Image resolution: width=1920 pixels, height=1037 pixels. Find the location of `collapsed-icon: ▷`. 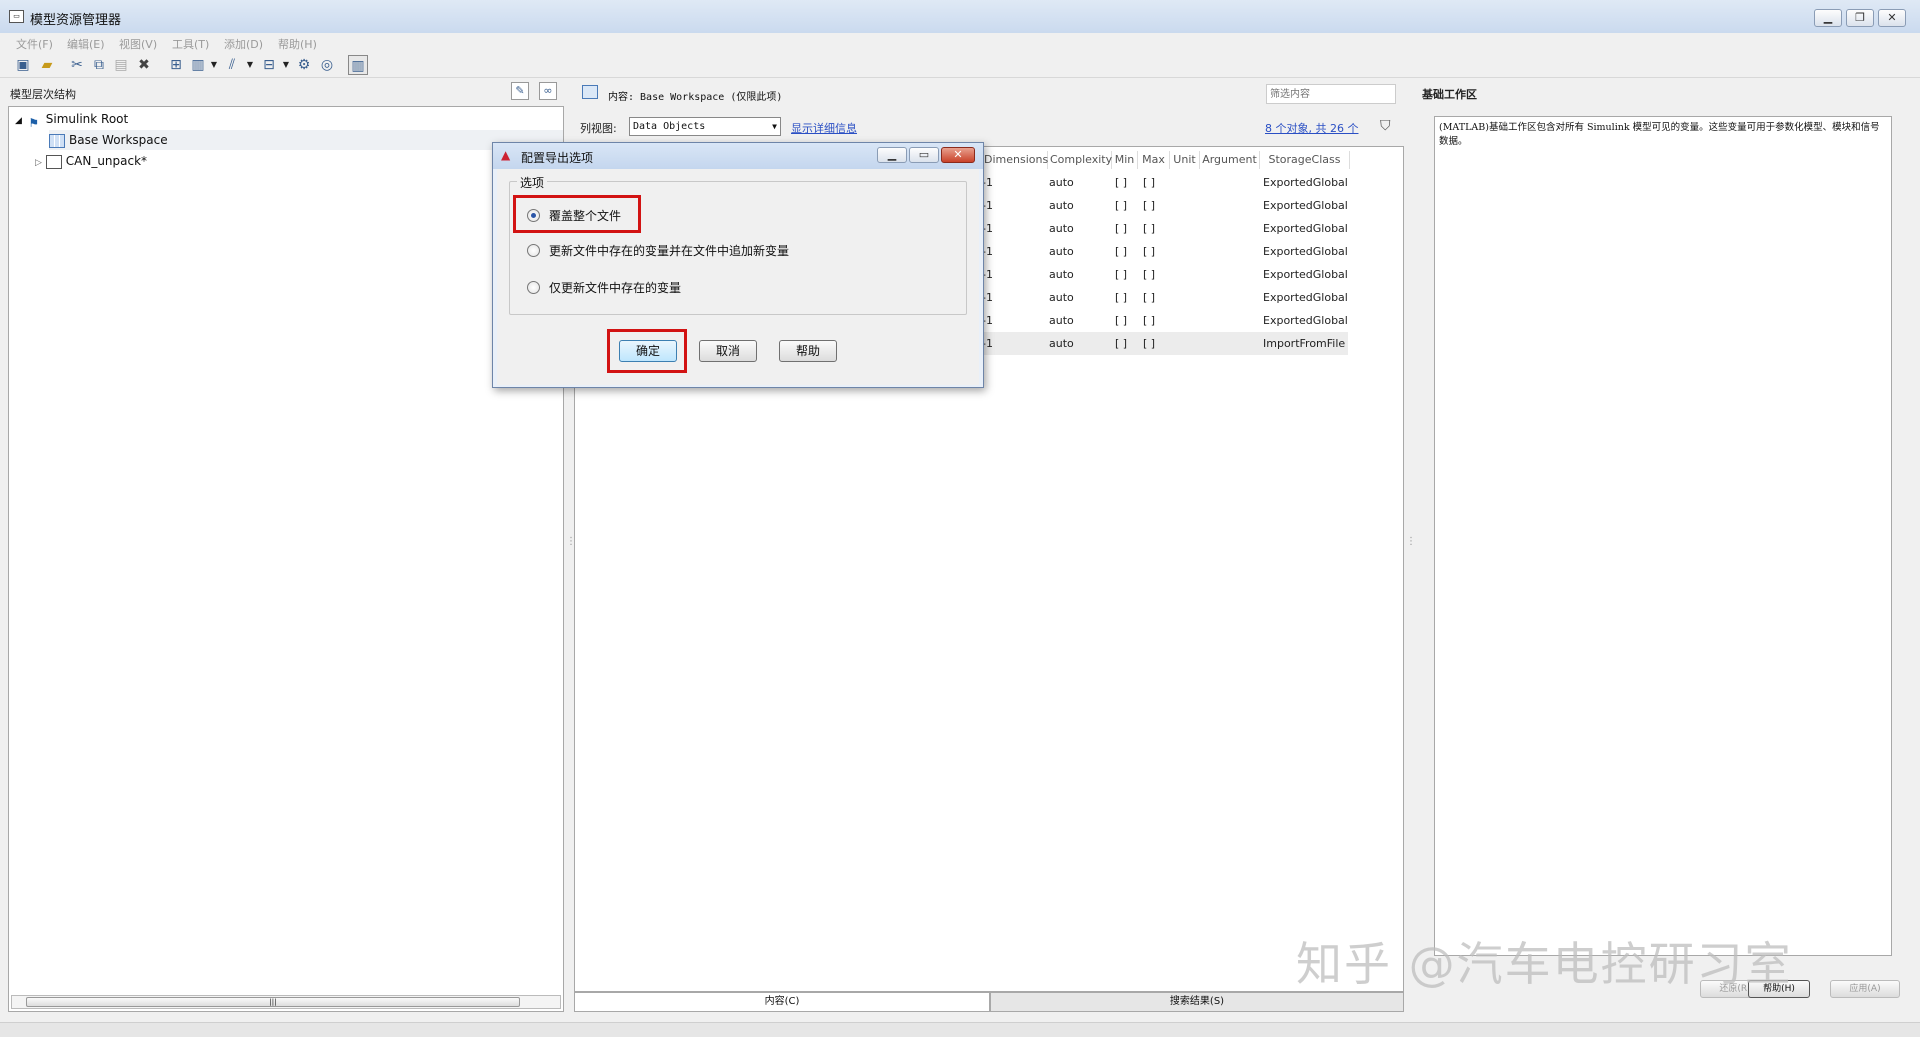

collapsed-icon: ▷ is located at coordinates (38, 163).